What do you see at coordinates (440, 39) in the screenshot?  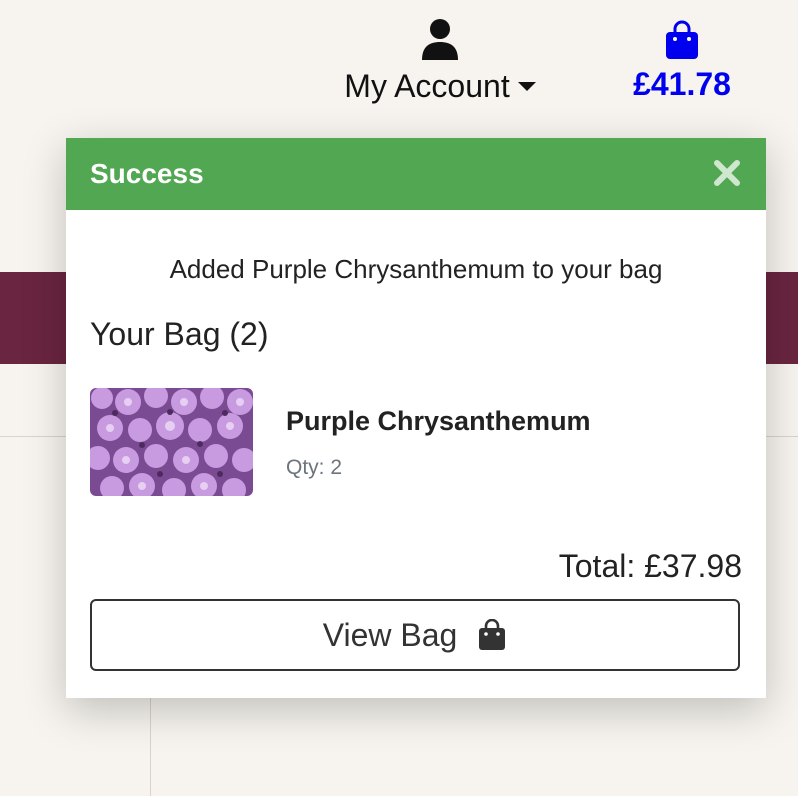 I see `user-icon` at bounding box center [440, 39].